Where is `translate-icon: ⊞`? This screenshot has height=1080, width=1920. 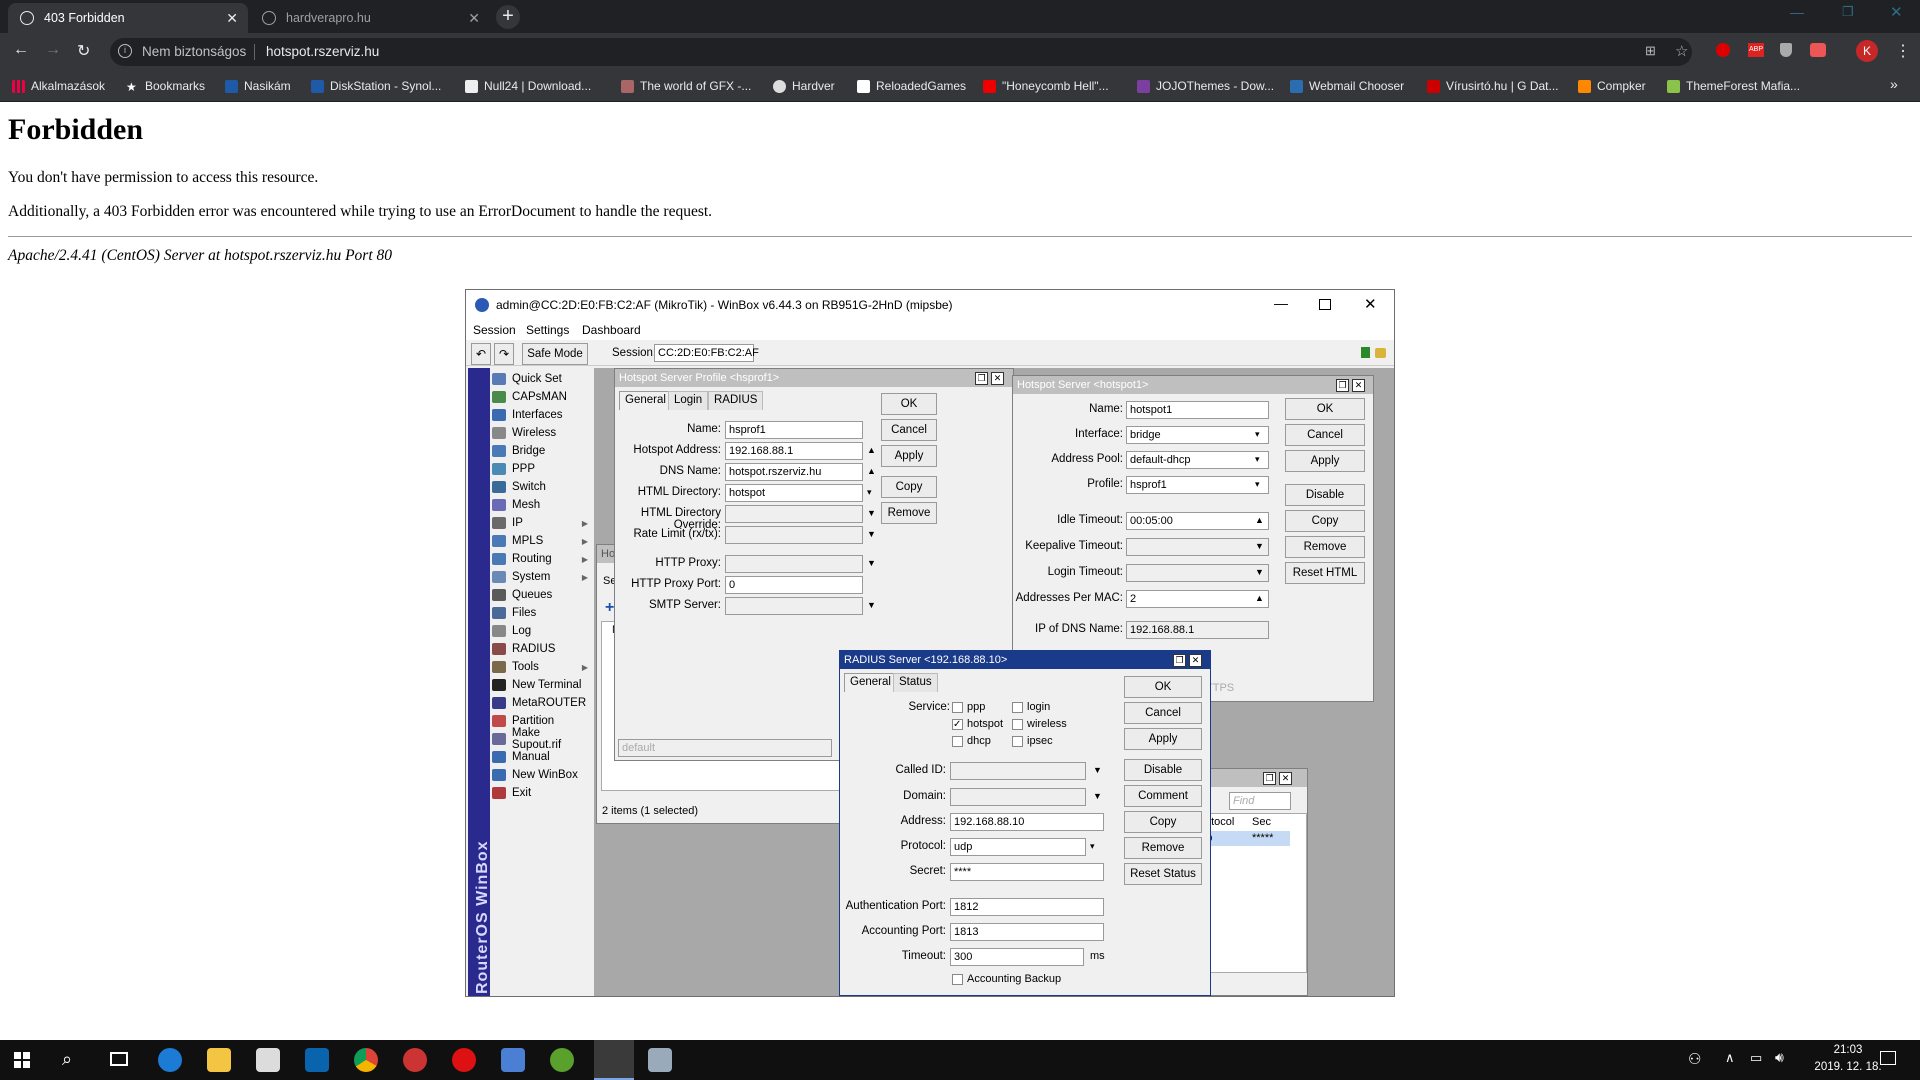 translate-icon: ⊞ is located at coordinates (1650, 51).